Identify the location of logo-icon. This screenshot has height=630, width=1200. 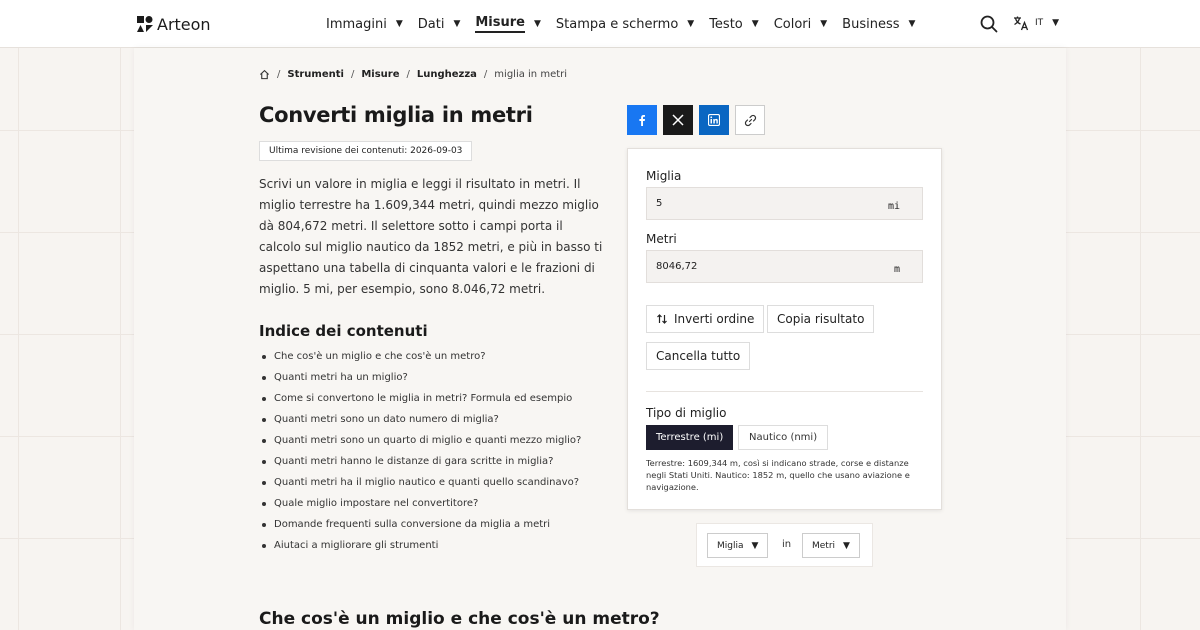
(145, 24).